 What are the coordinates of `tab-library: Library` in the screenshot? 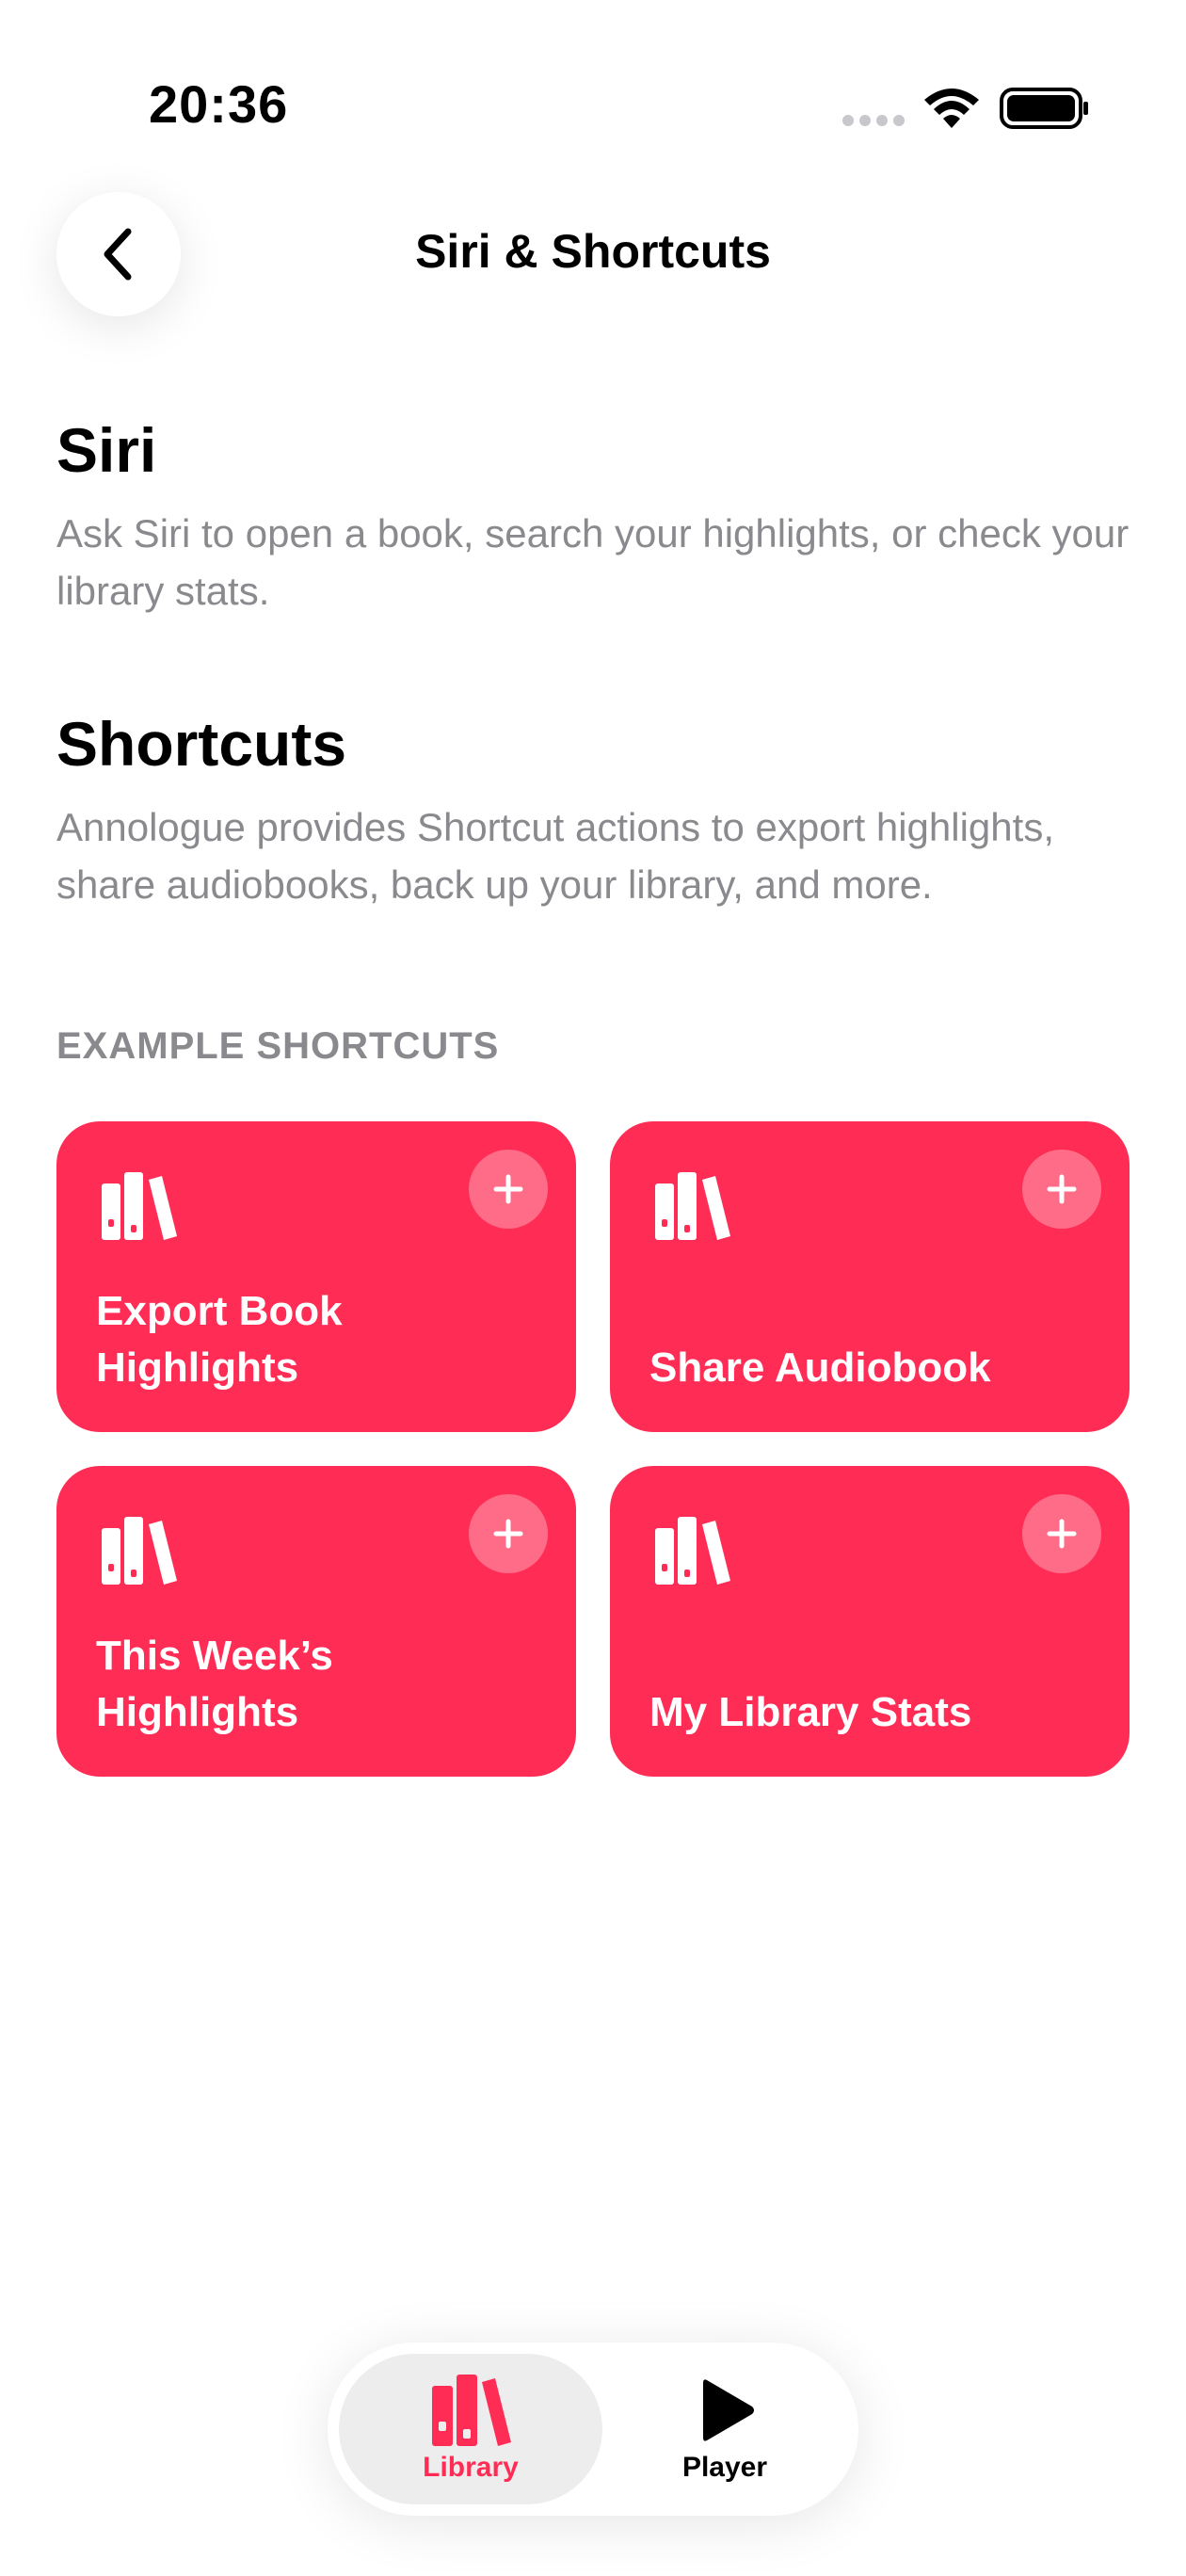 It's located at (470, 2429).